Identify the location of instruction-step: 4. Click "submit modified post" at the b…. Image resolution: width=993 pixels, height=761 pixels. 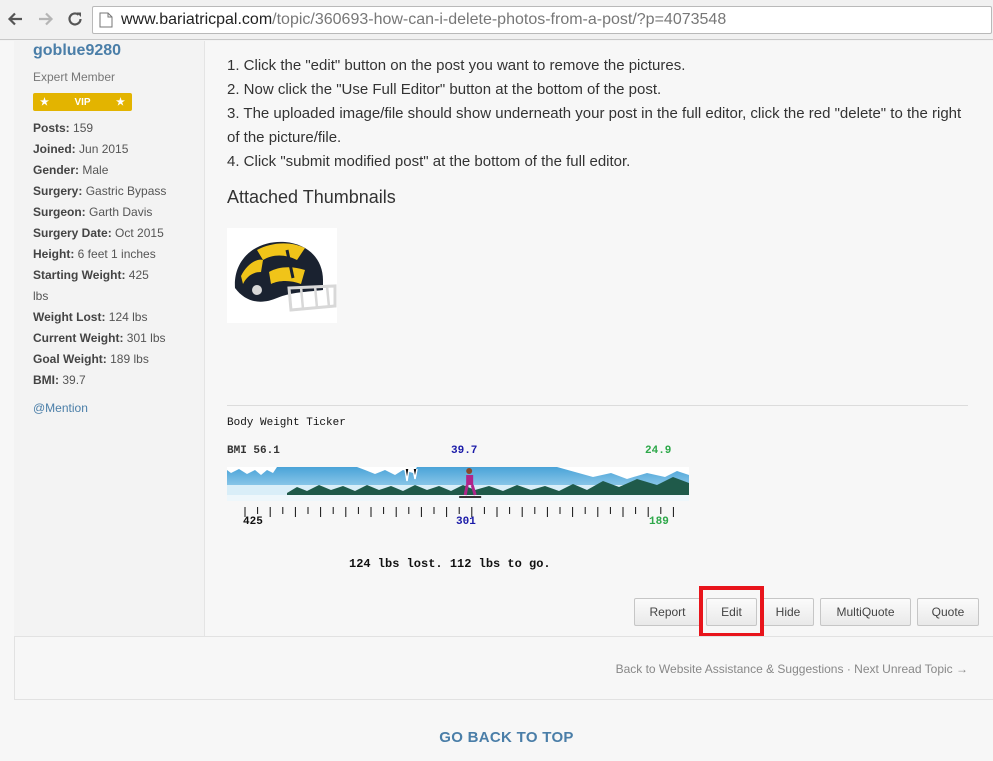
(429, 161).